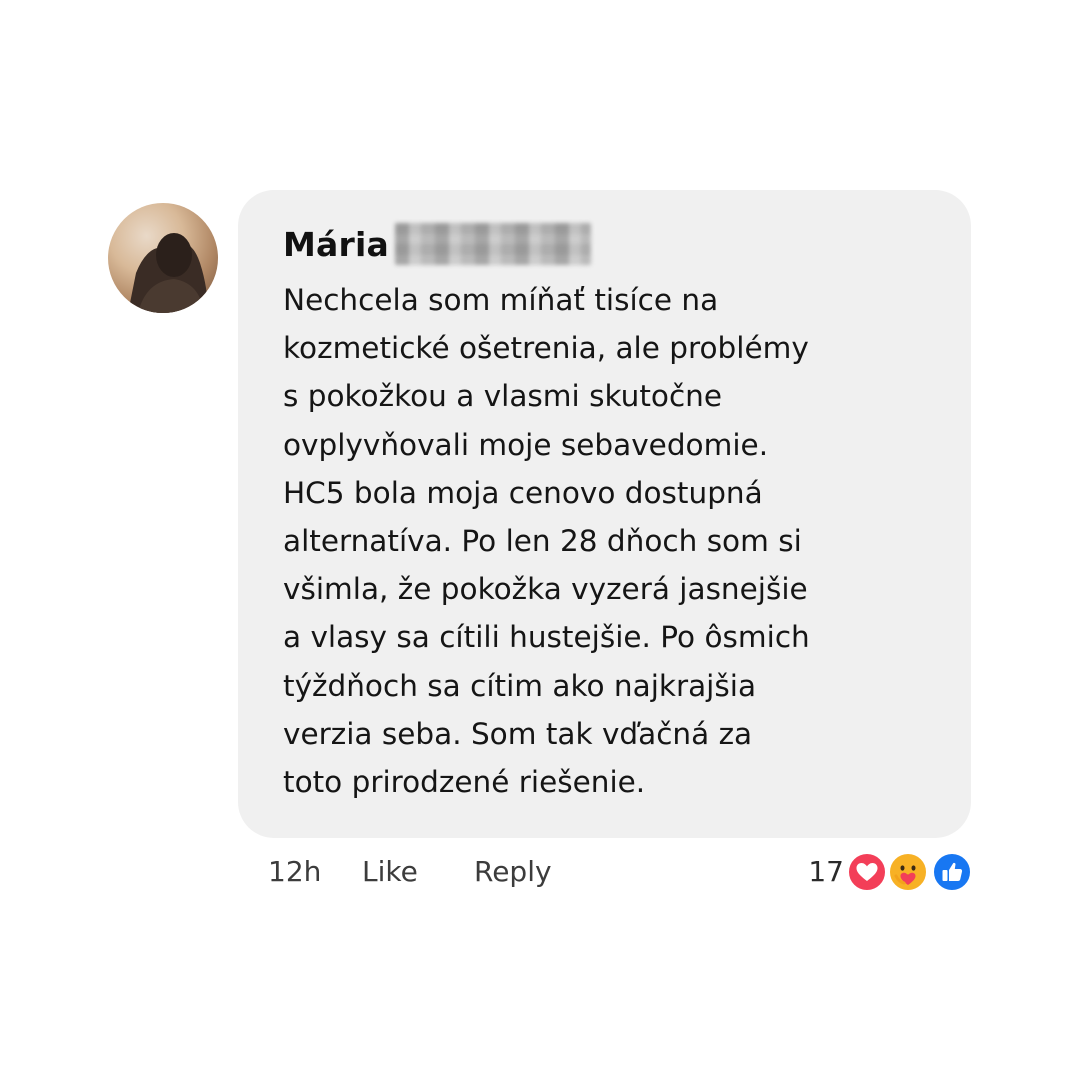 Image resolution: width=1080 pixels, height=1080 pixels. I want to click on comment-timestamp: 12h, so click(294, 872).